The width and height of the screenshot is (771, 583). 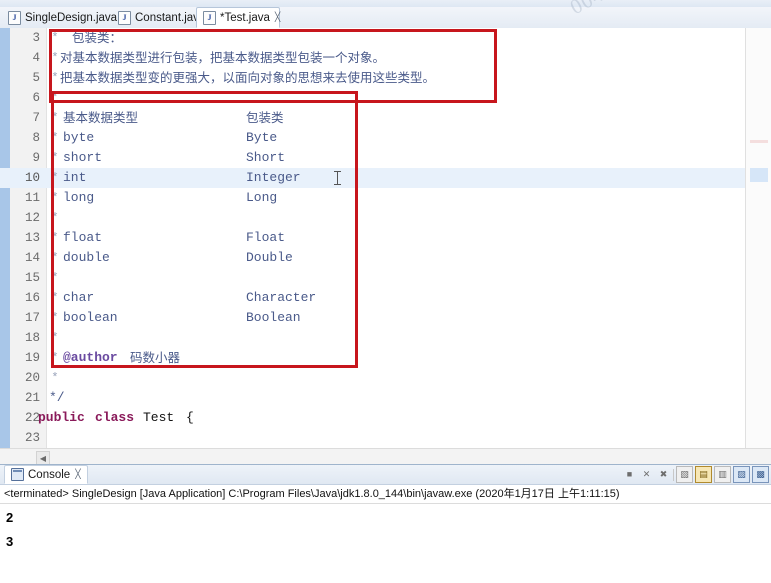 What do you see at coordinates (273, 177) in the screenshot?
I see `wrapper-type: Integer` at bounding box center [273, 177].